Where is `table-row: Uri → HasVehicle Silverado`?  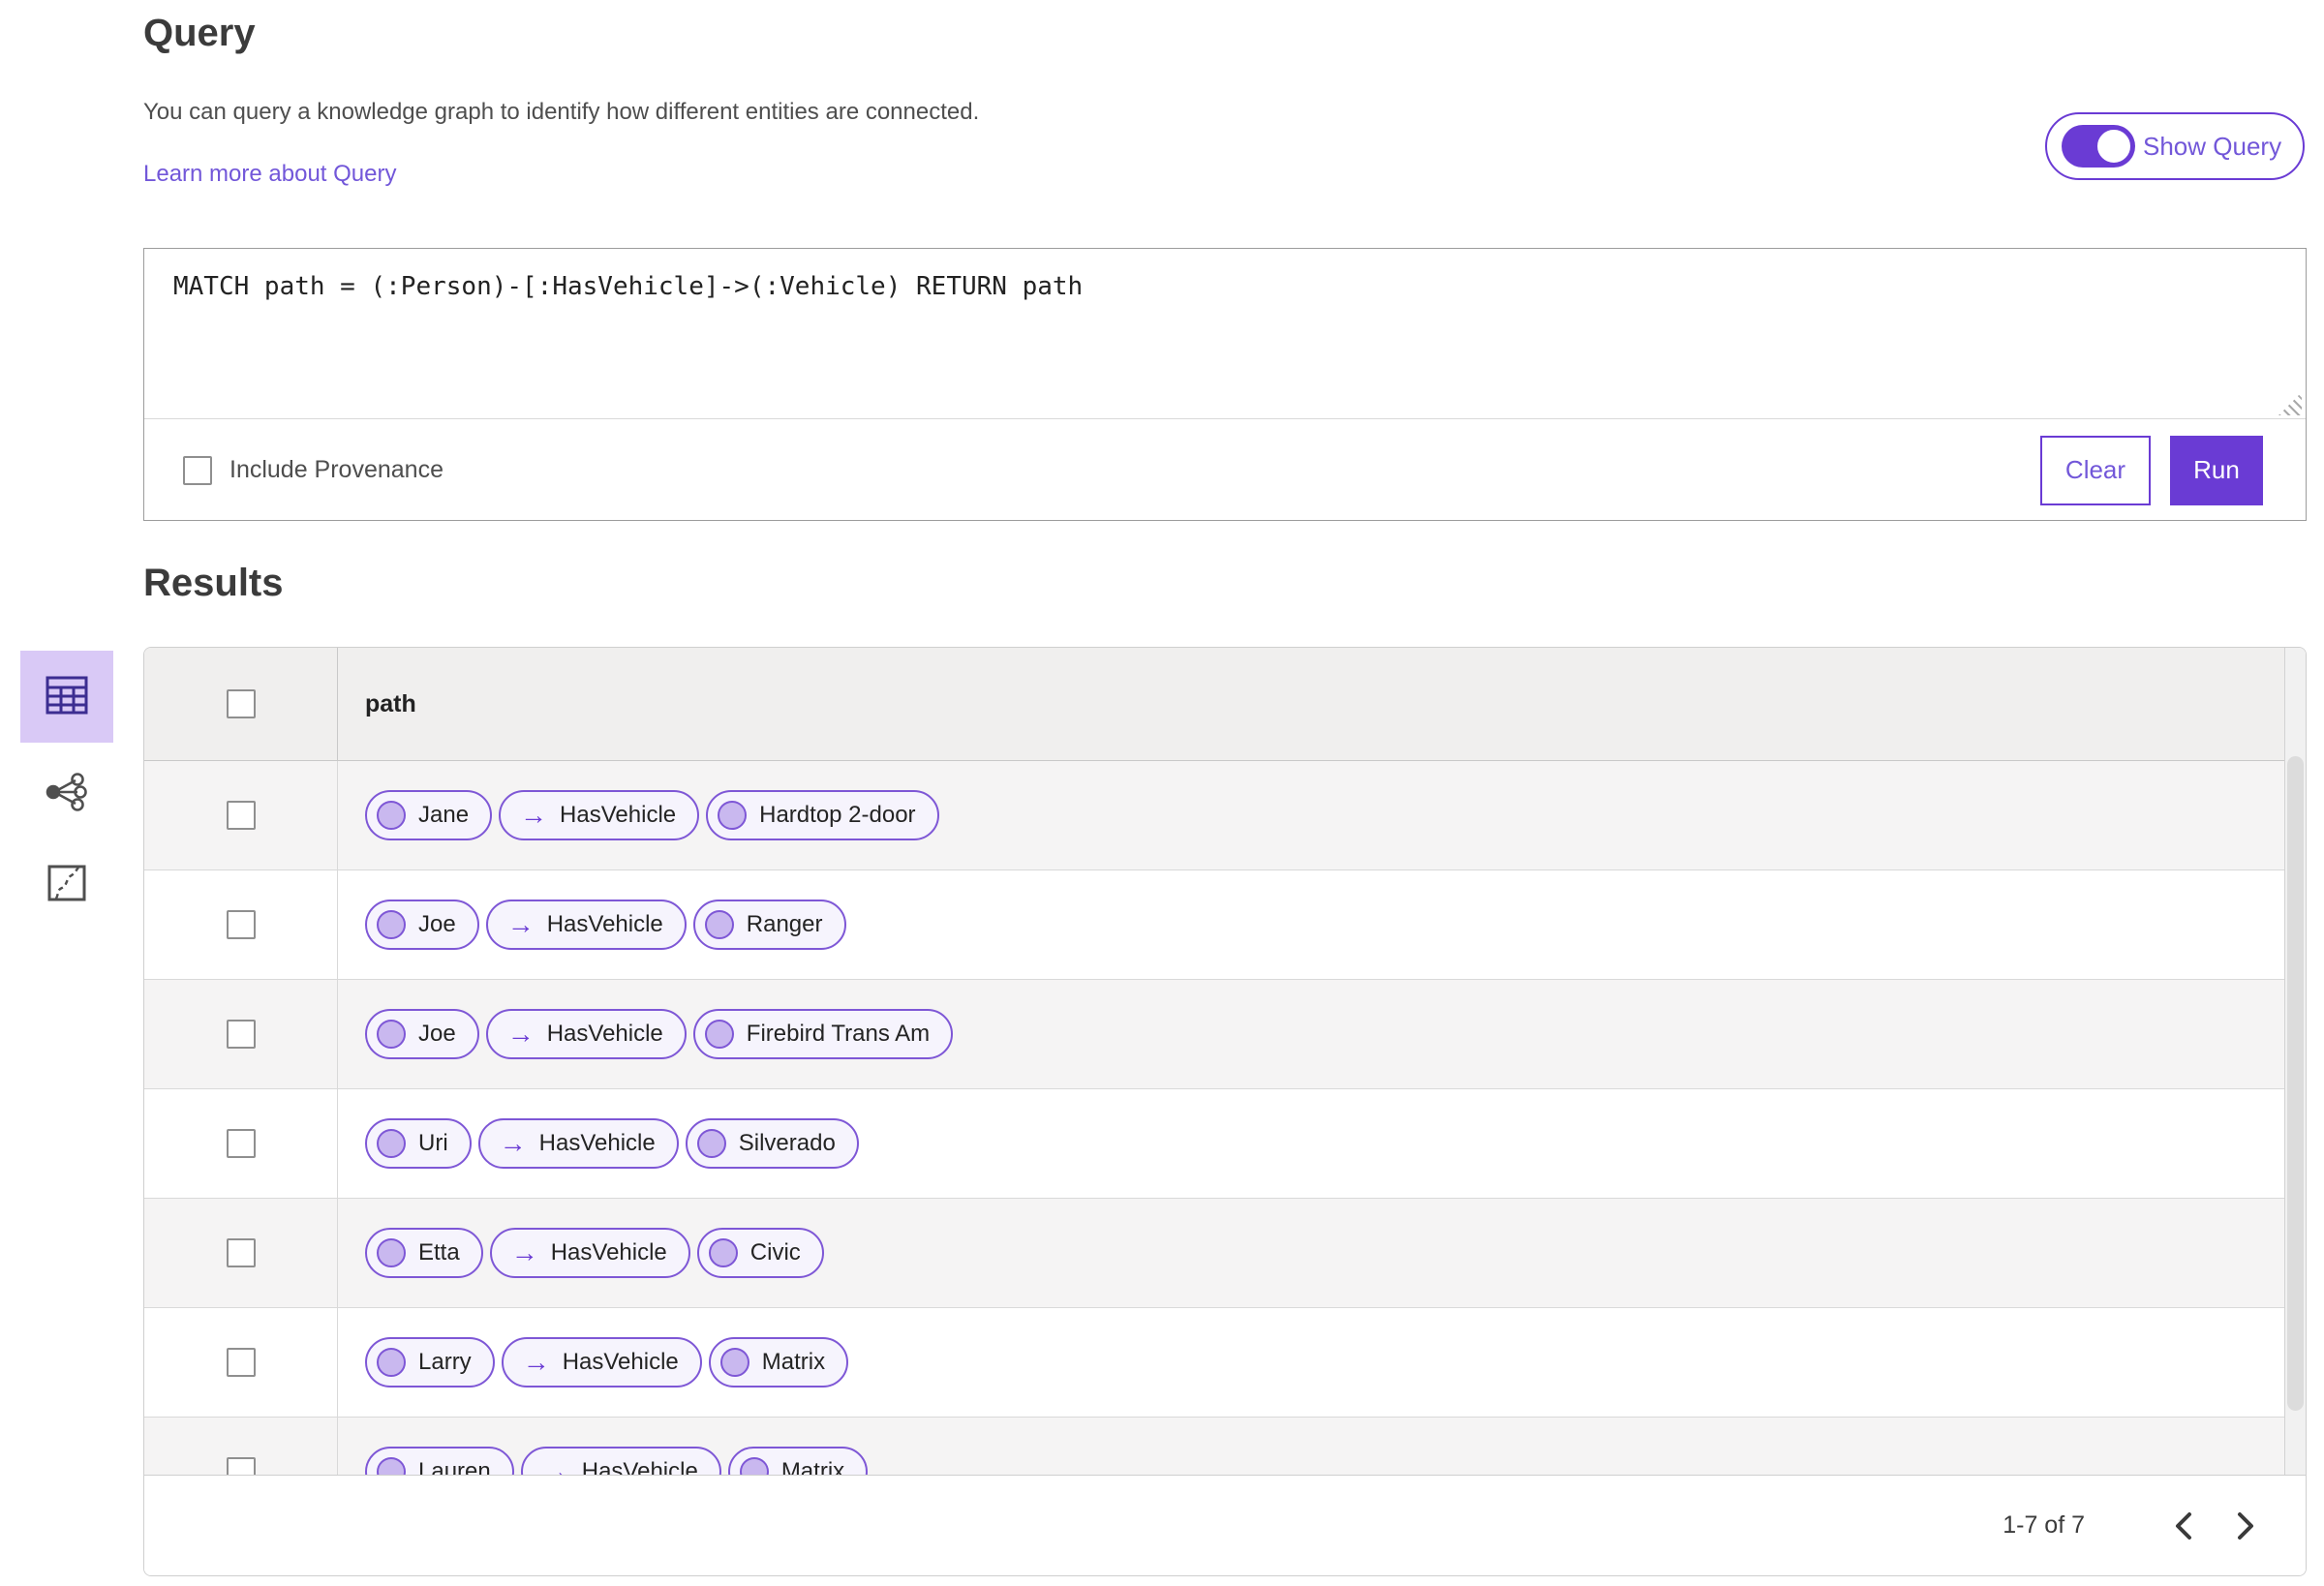 table-row: Uri → HasVehicle Silverado is located at coordinates (1225, 1144).